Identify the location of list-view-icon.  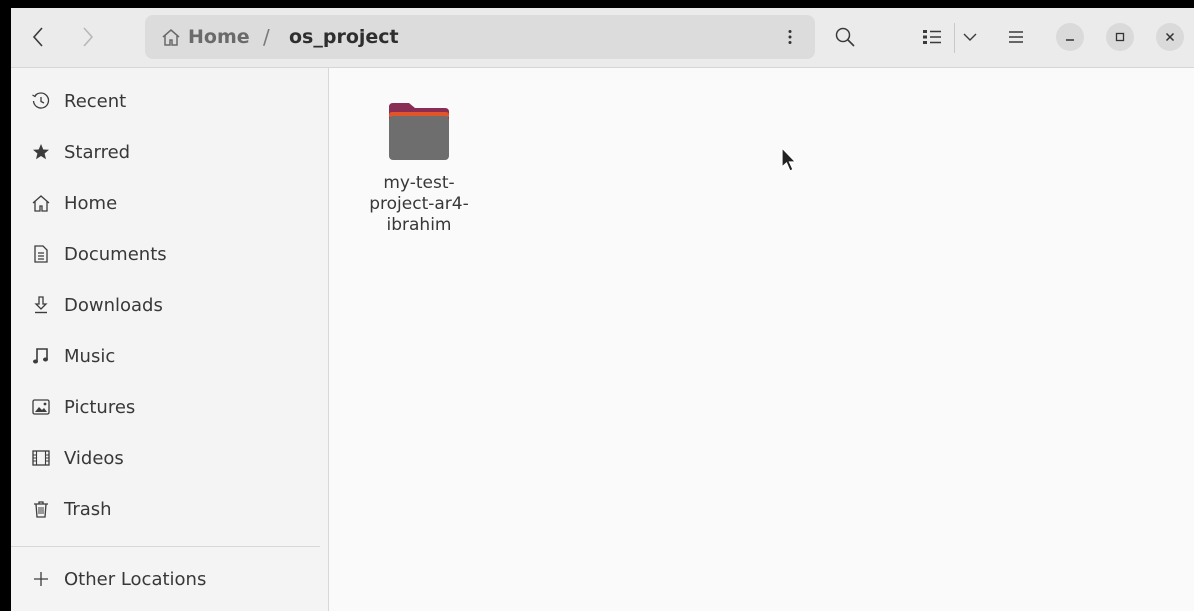
(932, 37).